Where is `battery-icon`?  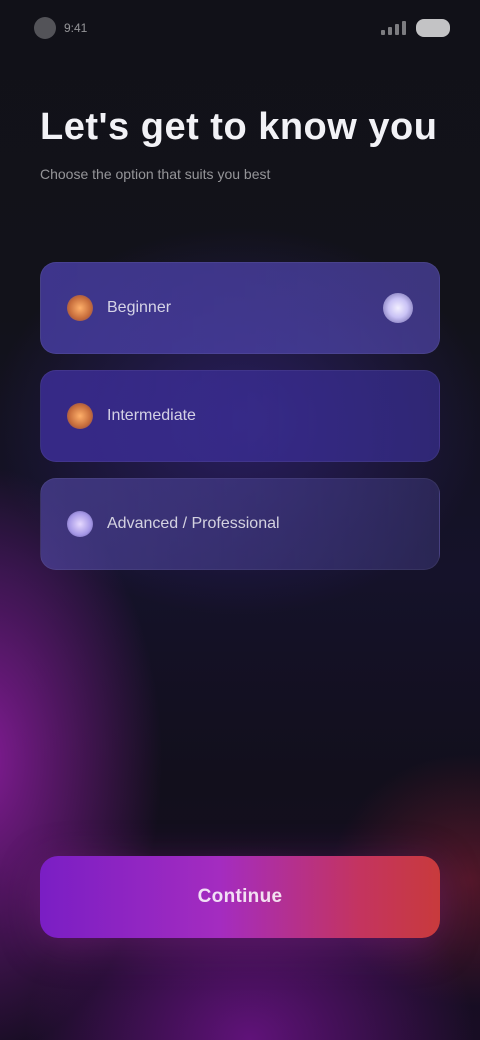 battery-icon is located at coordinates (433, 28).